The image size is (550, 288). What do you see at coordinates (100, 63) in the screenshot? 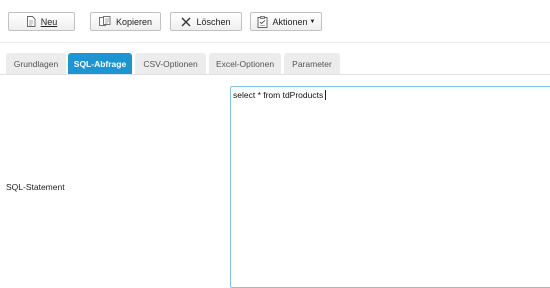
I see `tab-sql-abfrage: SQL-Abfrage` at bounding box center [100, 63].